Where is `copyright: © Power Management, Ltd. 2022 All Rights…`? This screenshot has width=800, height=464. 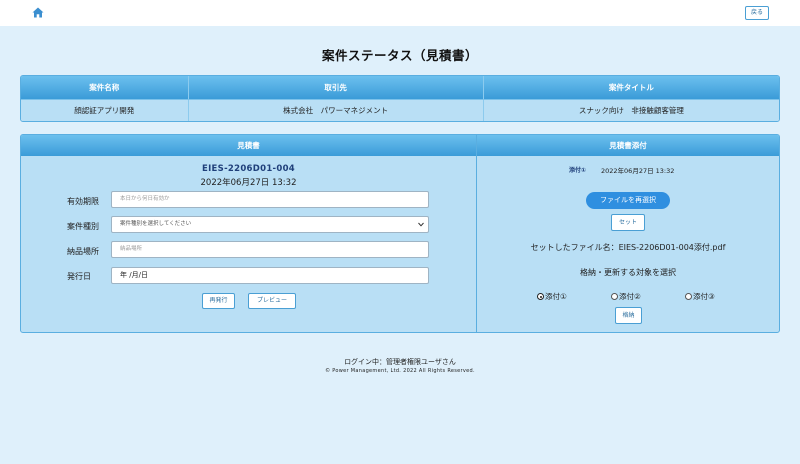
copyright: © Power Management, Ltd. 2022 All Rights… is located at coordinates (400, 371).